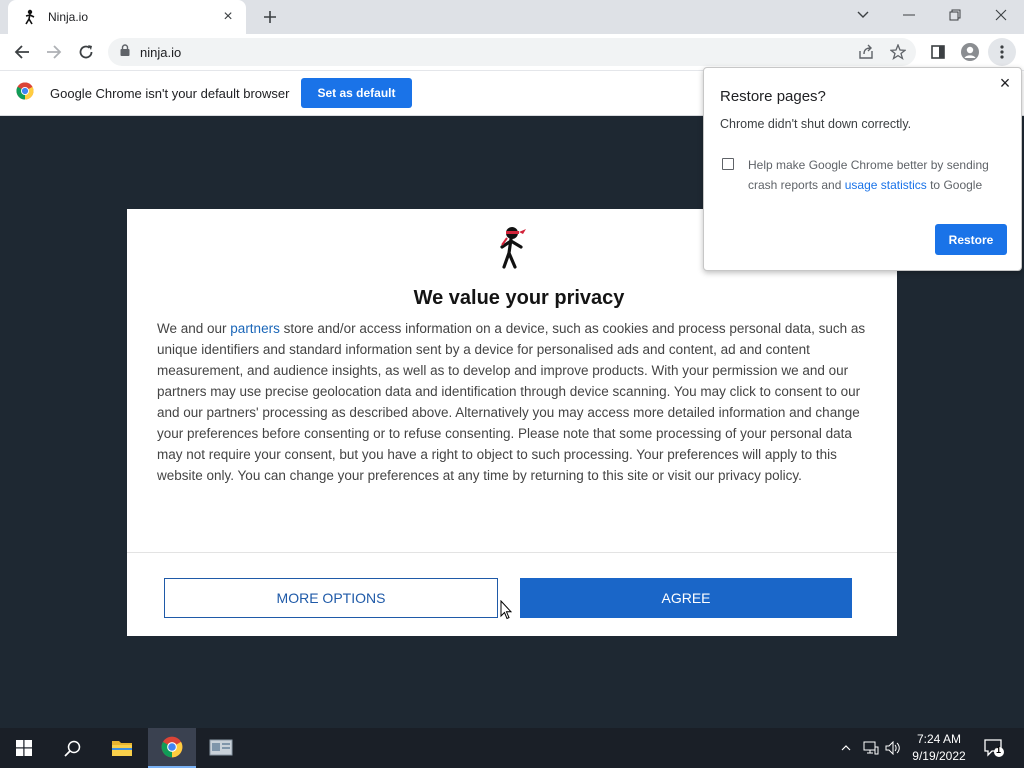 The height and width of the screenshot is (768, 1024). I want to click on usage-stats-label-suffix: to Google, so click(954, 185).